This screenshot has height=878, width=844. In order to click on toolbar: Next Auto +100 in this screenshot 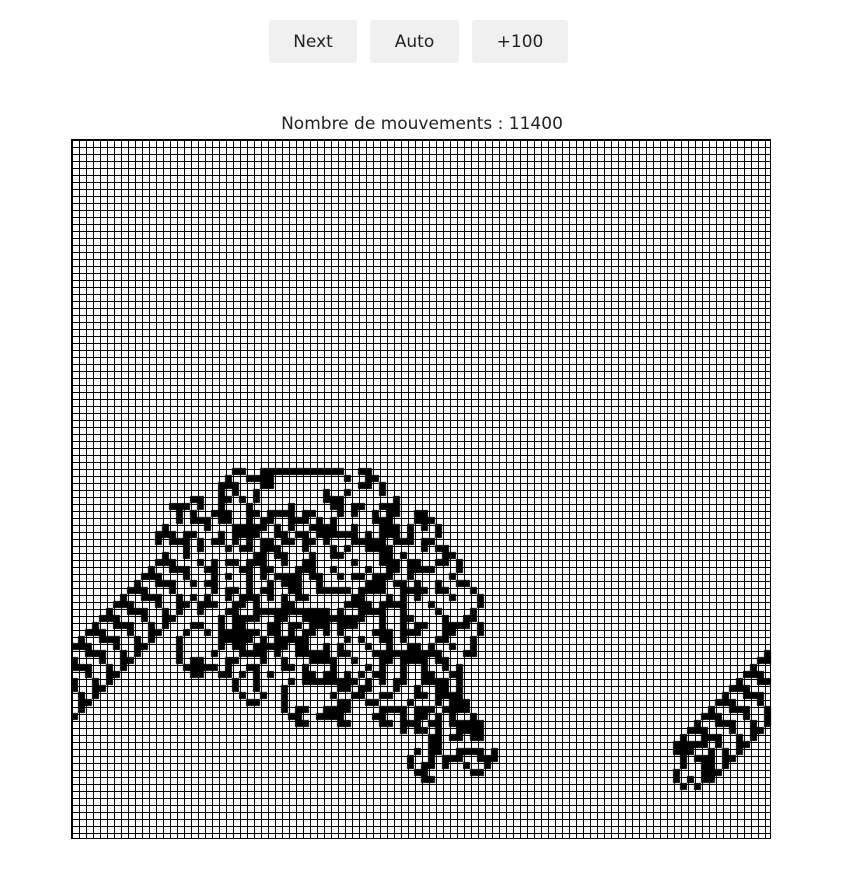, I will do `click(422, 41)`.